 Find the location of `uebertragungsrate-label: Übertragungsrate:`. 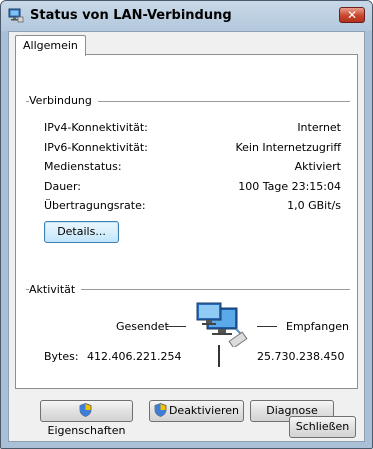

uebertragungsrate-label: Übertragungsrate: is located at coordinates (95, 205).